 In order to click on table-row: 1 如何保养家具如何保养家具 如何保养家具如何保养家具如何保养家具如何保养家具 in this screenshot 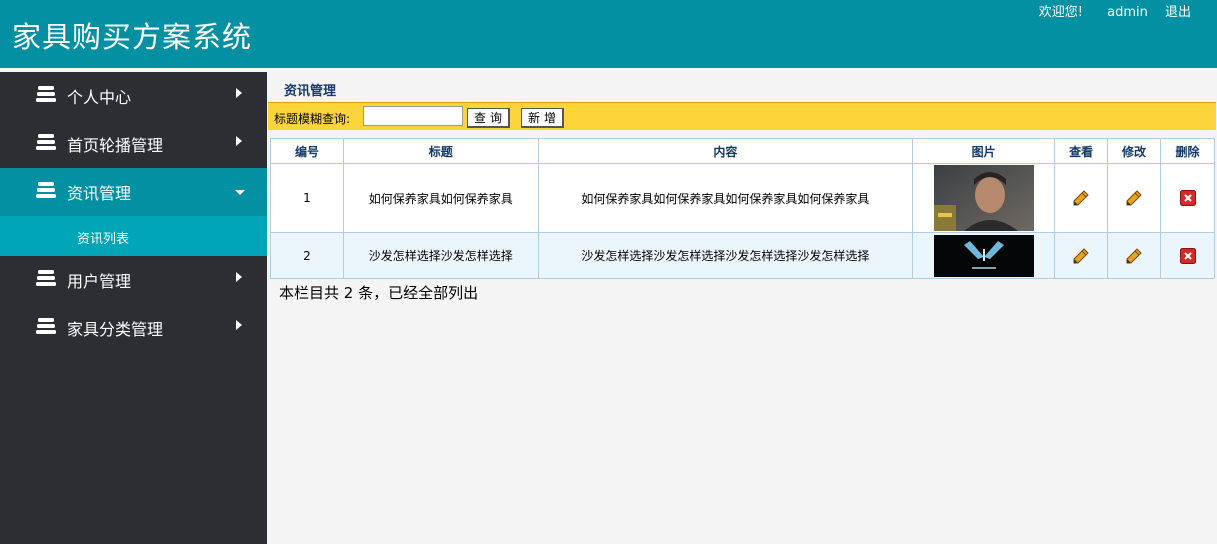, I will do `click(742, 198)`.